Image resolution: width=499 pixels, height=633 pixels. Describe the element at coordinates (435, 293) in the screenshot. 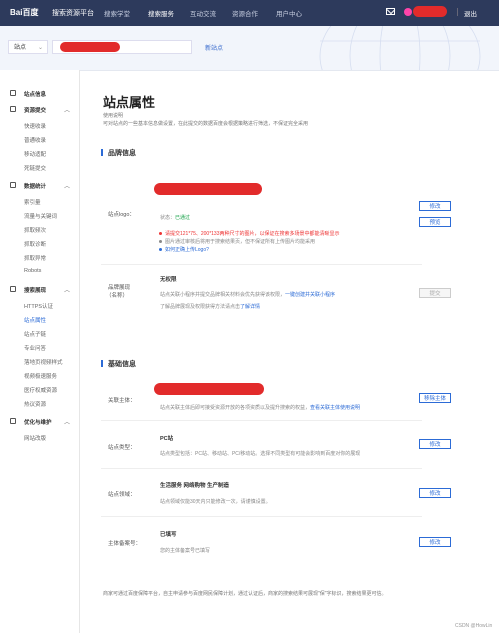

I see `brand-submit-button: 提交` at that location.